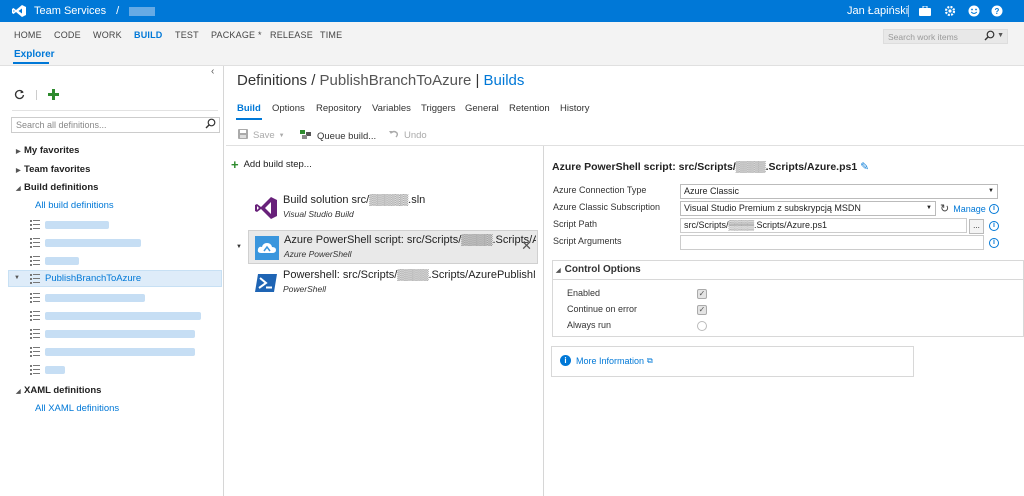 The image size is (1024, 496). Describe the element at coordinates (482, 108) in the screenshot. I see `tab-general: General` at that location.